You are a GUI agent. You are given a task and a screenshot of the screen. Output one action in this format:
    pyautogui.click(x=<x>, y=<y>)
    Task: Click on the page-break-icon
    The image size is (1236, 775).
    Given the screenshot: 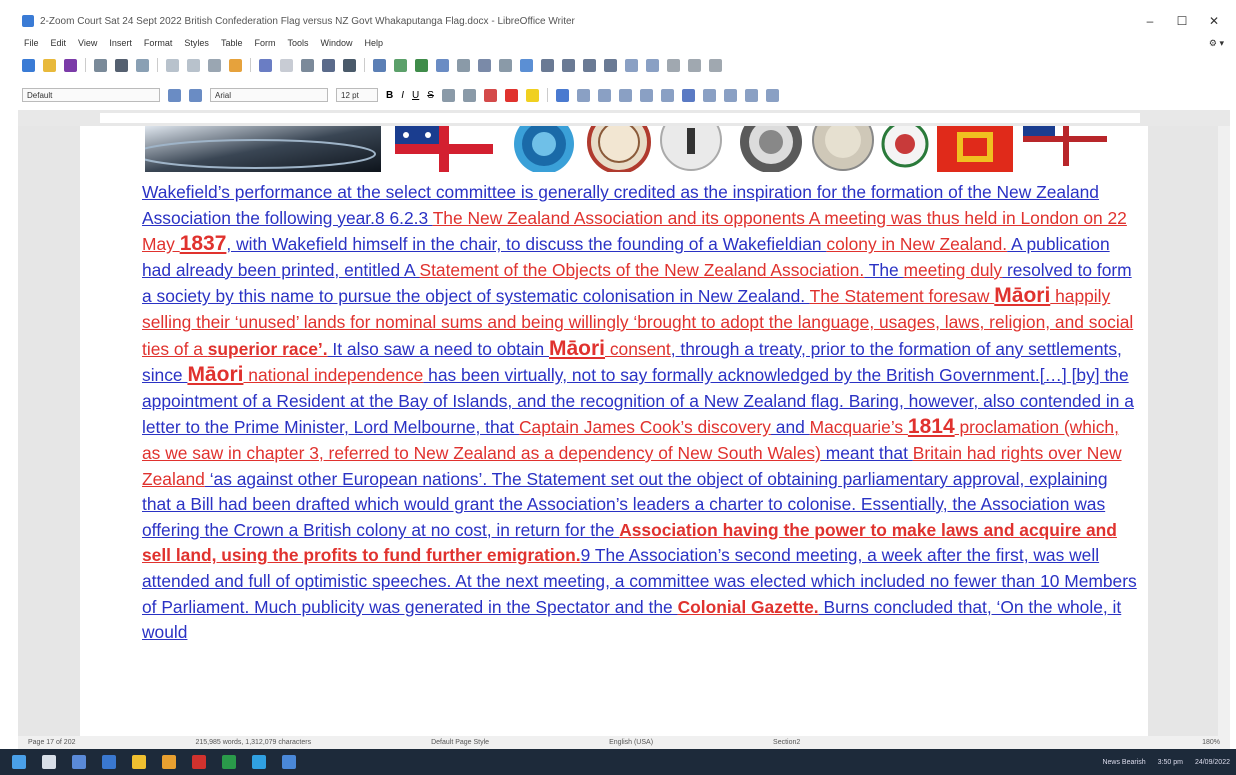 What is the action you would take?
    pyautogui.click(x=463, y=65)
    